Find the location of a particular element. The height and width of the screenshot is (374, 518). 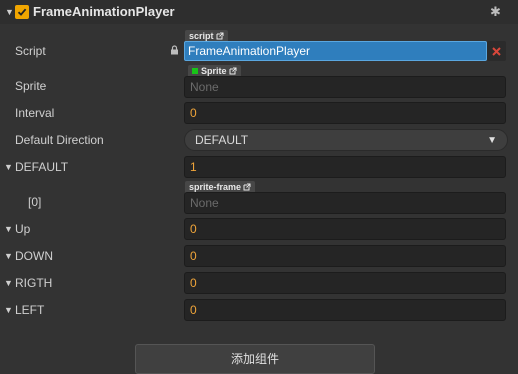

default-array-label: DEFAULT is located at coordinates (42, 167).